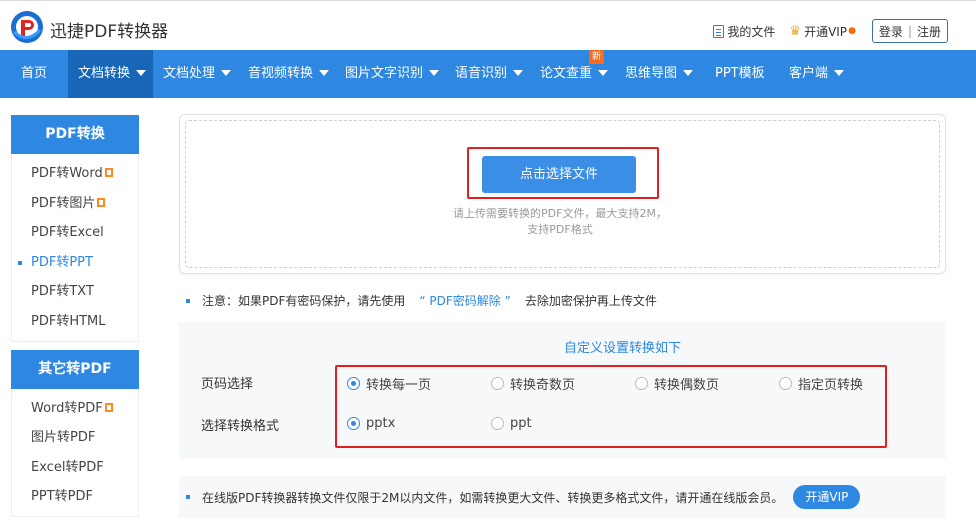 This screenshot has width=976, height=525. Describe the element at coordinates (67, 173) in the screenshot. I see `sidebar-item-label: PDF转Word` at that location.